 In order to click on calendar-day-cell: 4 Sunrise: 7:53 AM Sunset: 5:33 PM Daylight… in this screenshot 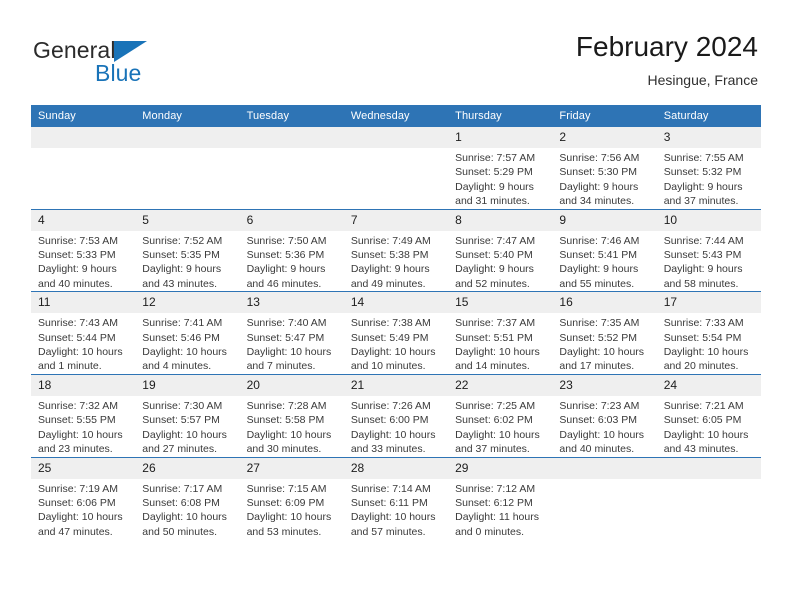, I will do `click(83, 250)`.